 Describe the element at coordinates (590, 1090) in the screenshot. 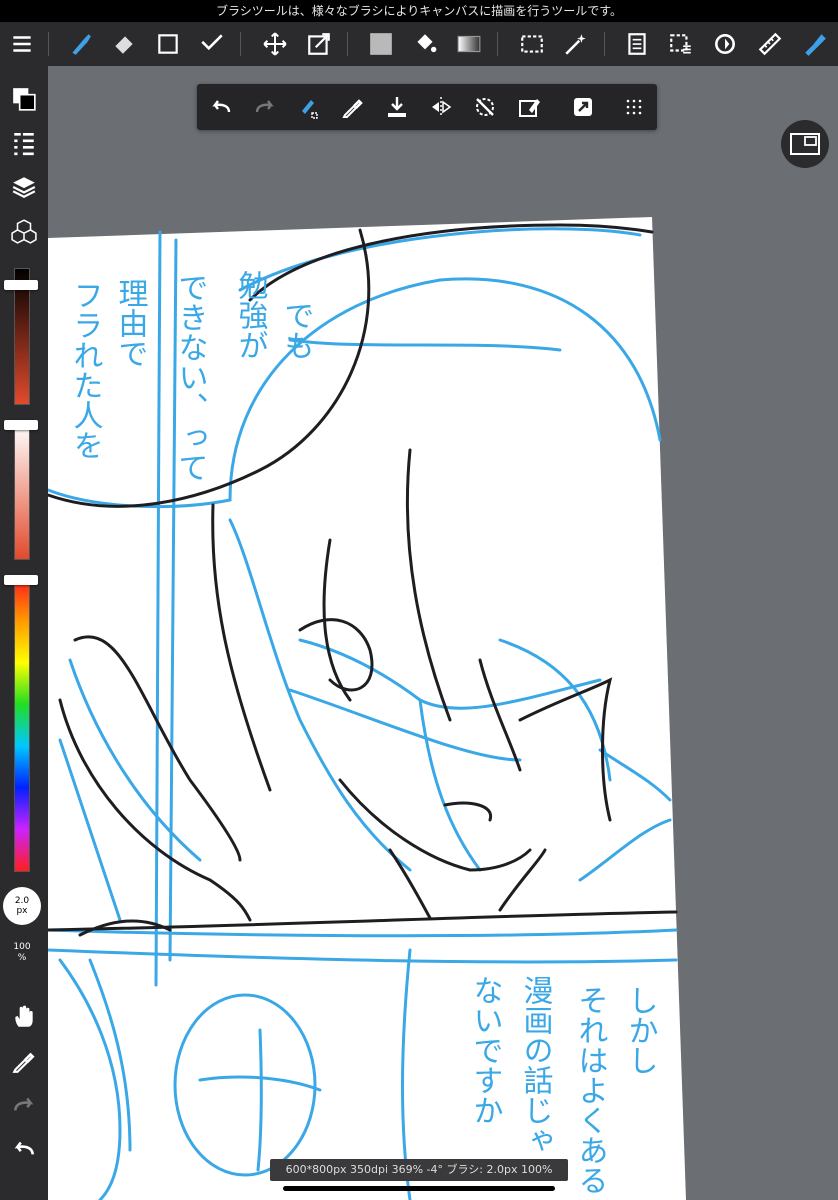

I see `sketch-text-7: それはよくある` at that location.